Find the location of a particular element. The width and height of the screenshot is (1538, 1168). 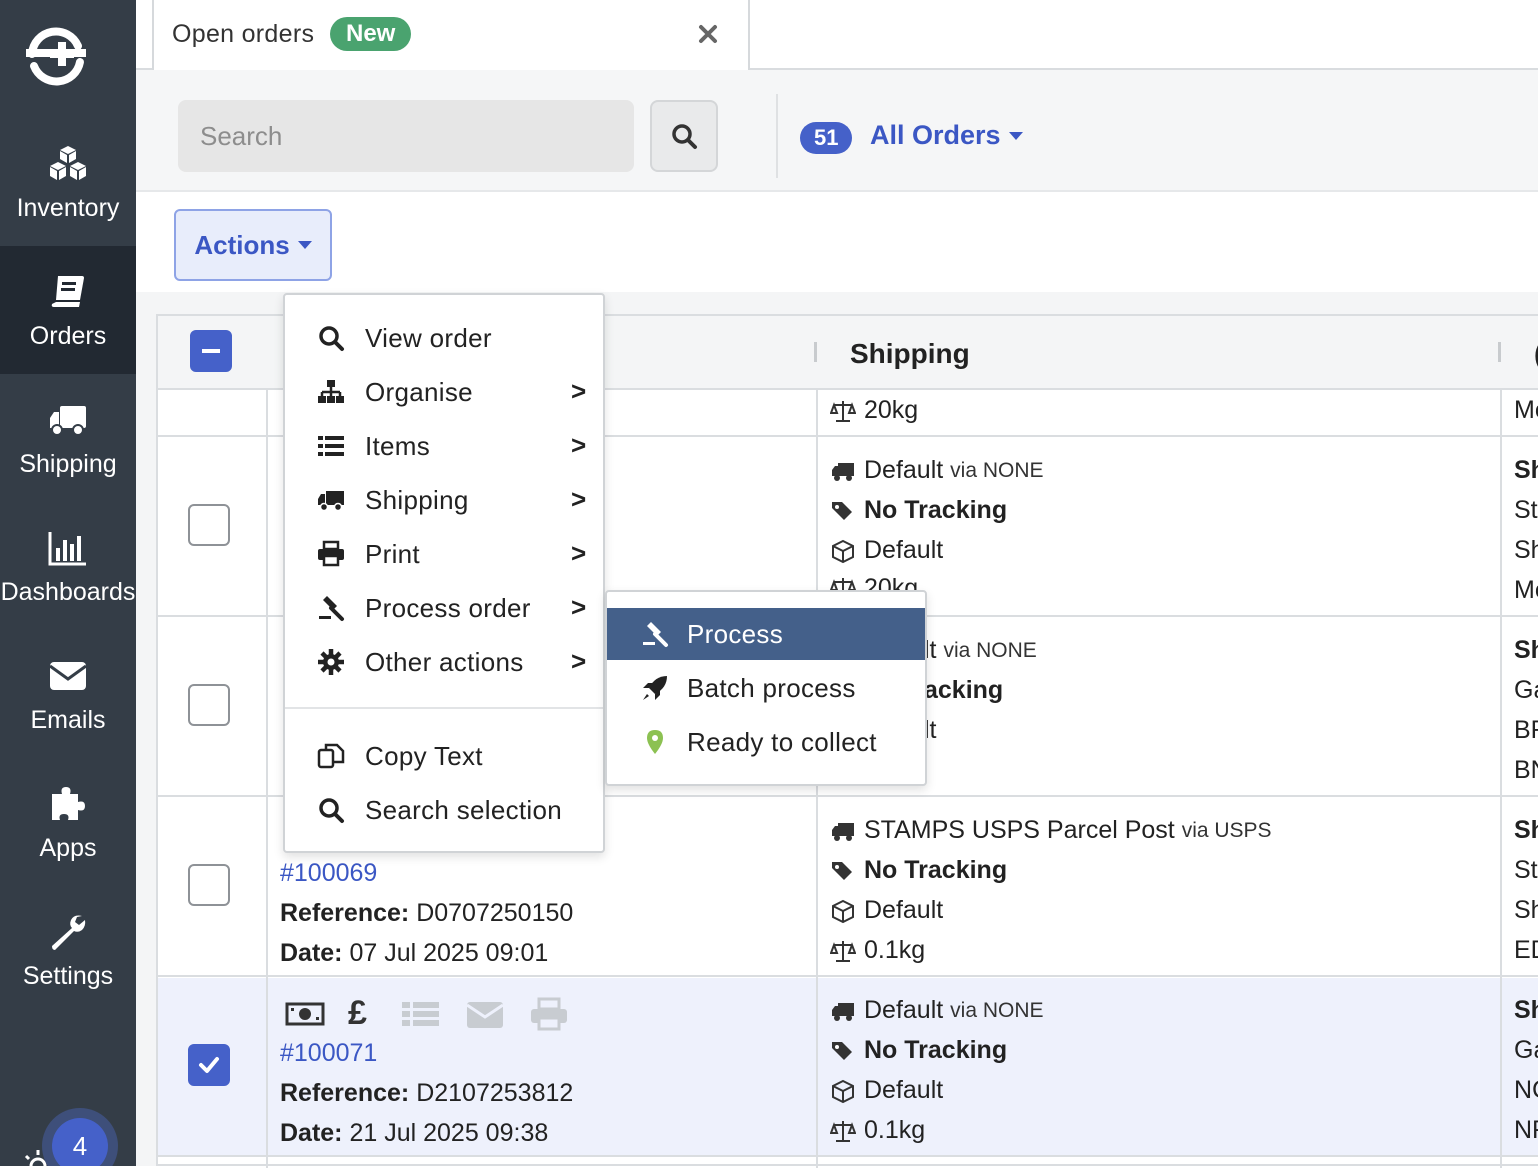

select-all-checkbox is located at coordinates (211, 351).